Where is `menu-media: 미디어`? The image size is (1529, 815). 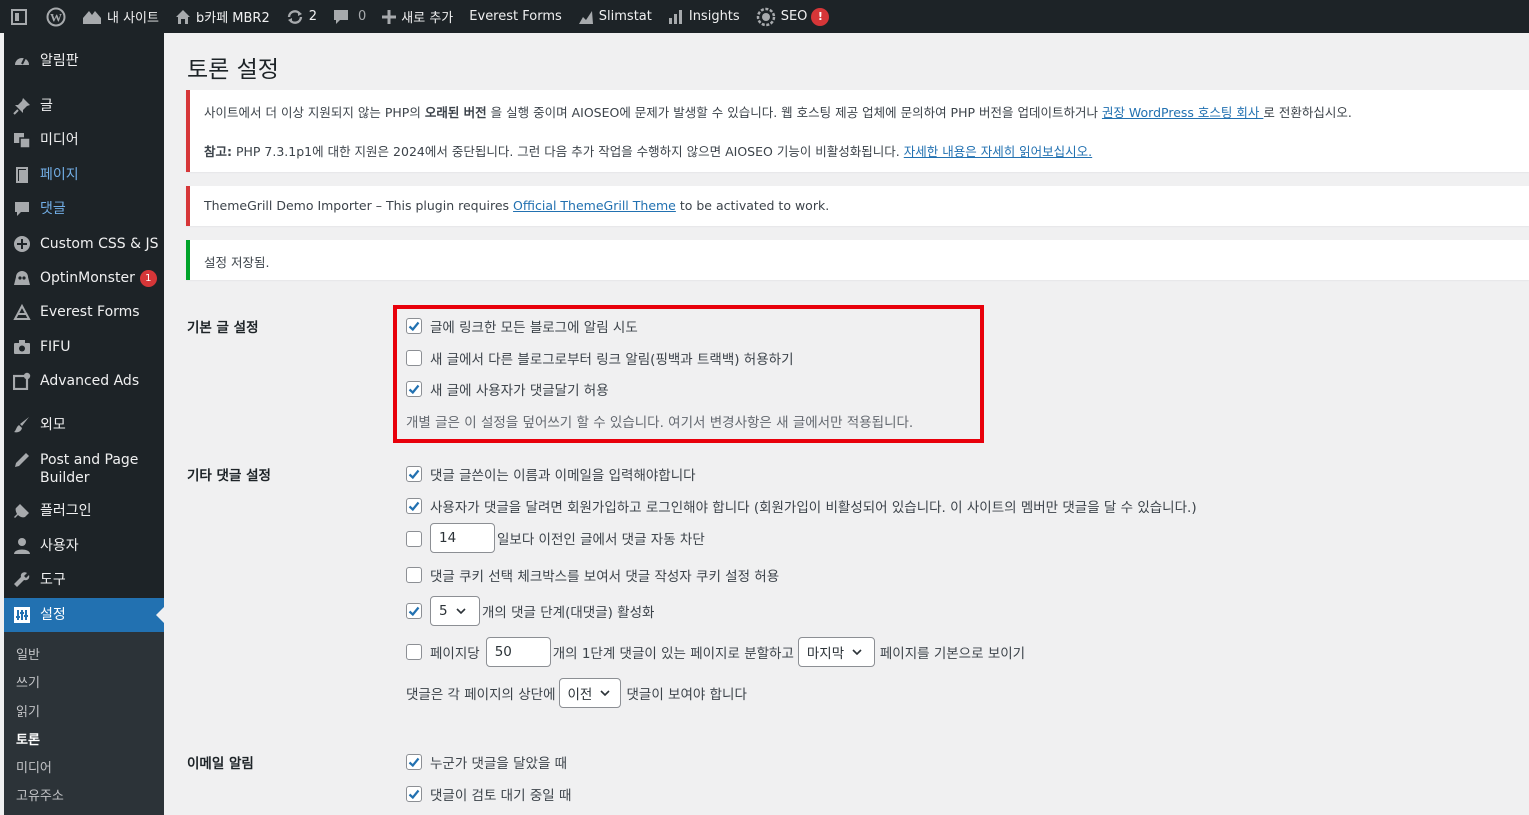
menu-media: 미디어 is located at coordinates (84, 140).